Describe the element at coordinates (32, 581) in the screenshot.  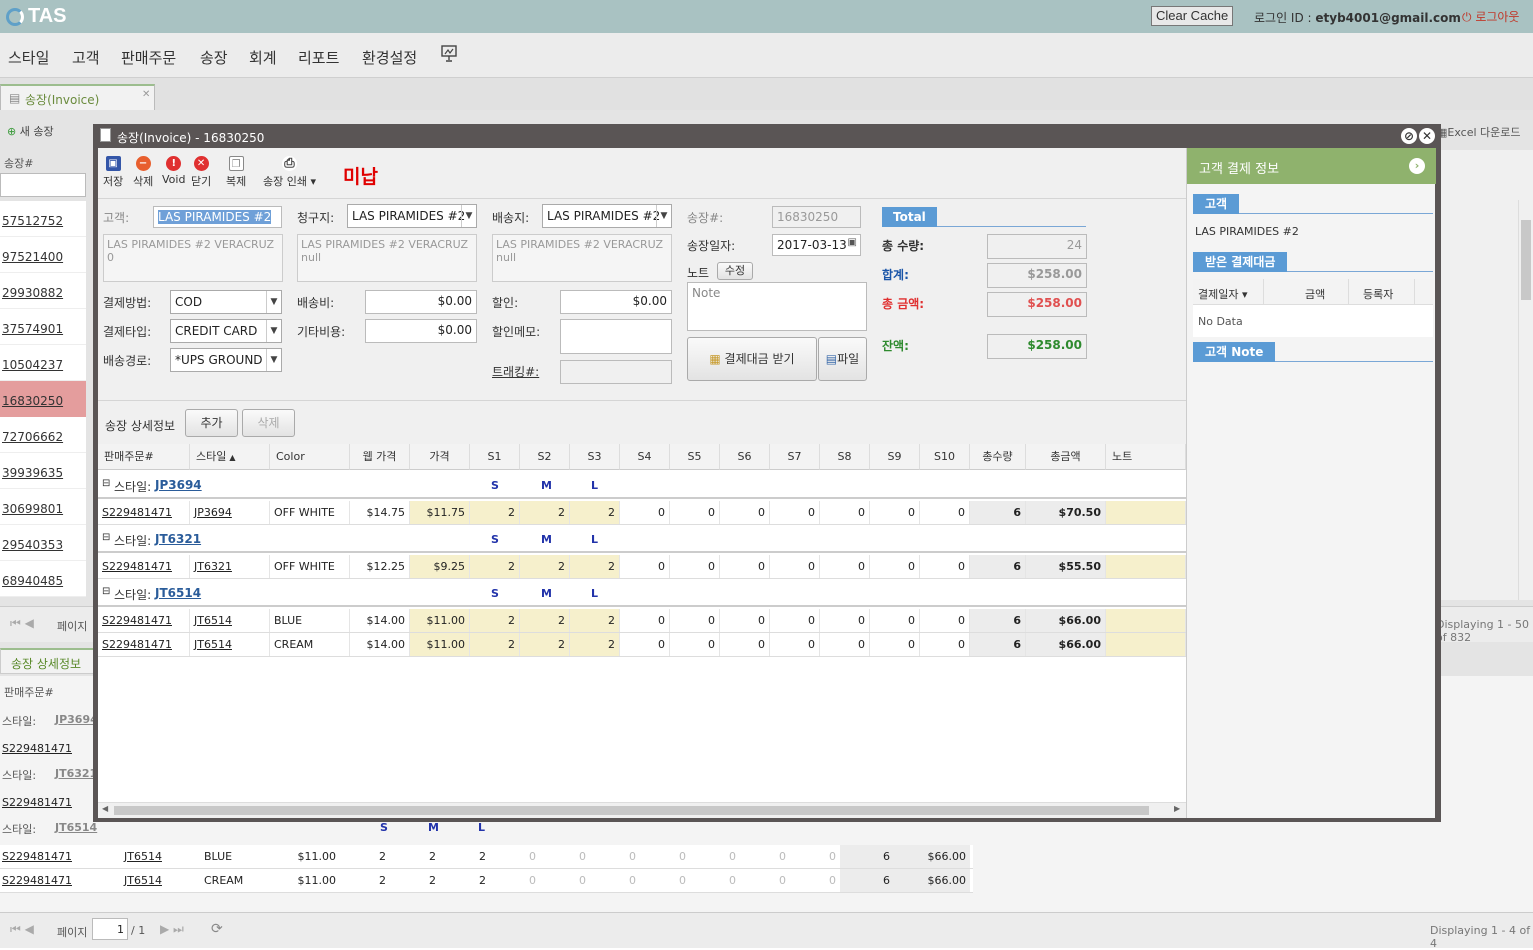
I see `invoice-list-link: 68940485` at that location.